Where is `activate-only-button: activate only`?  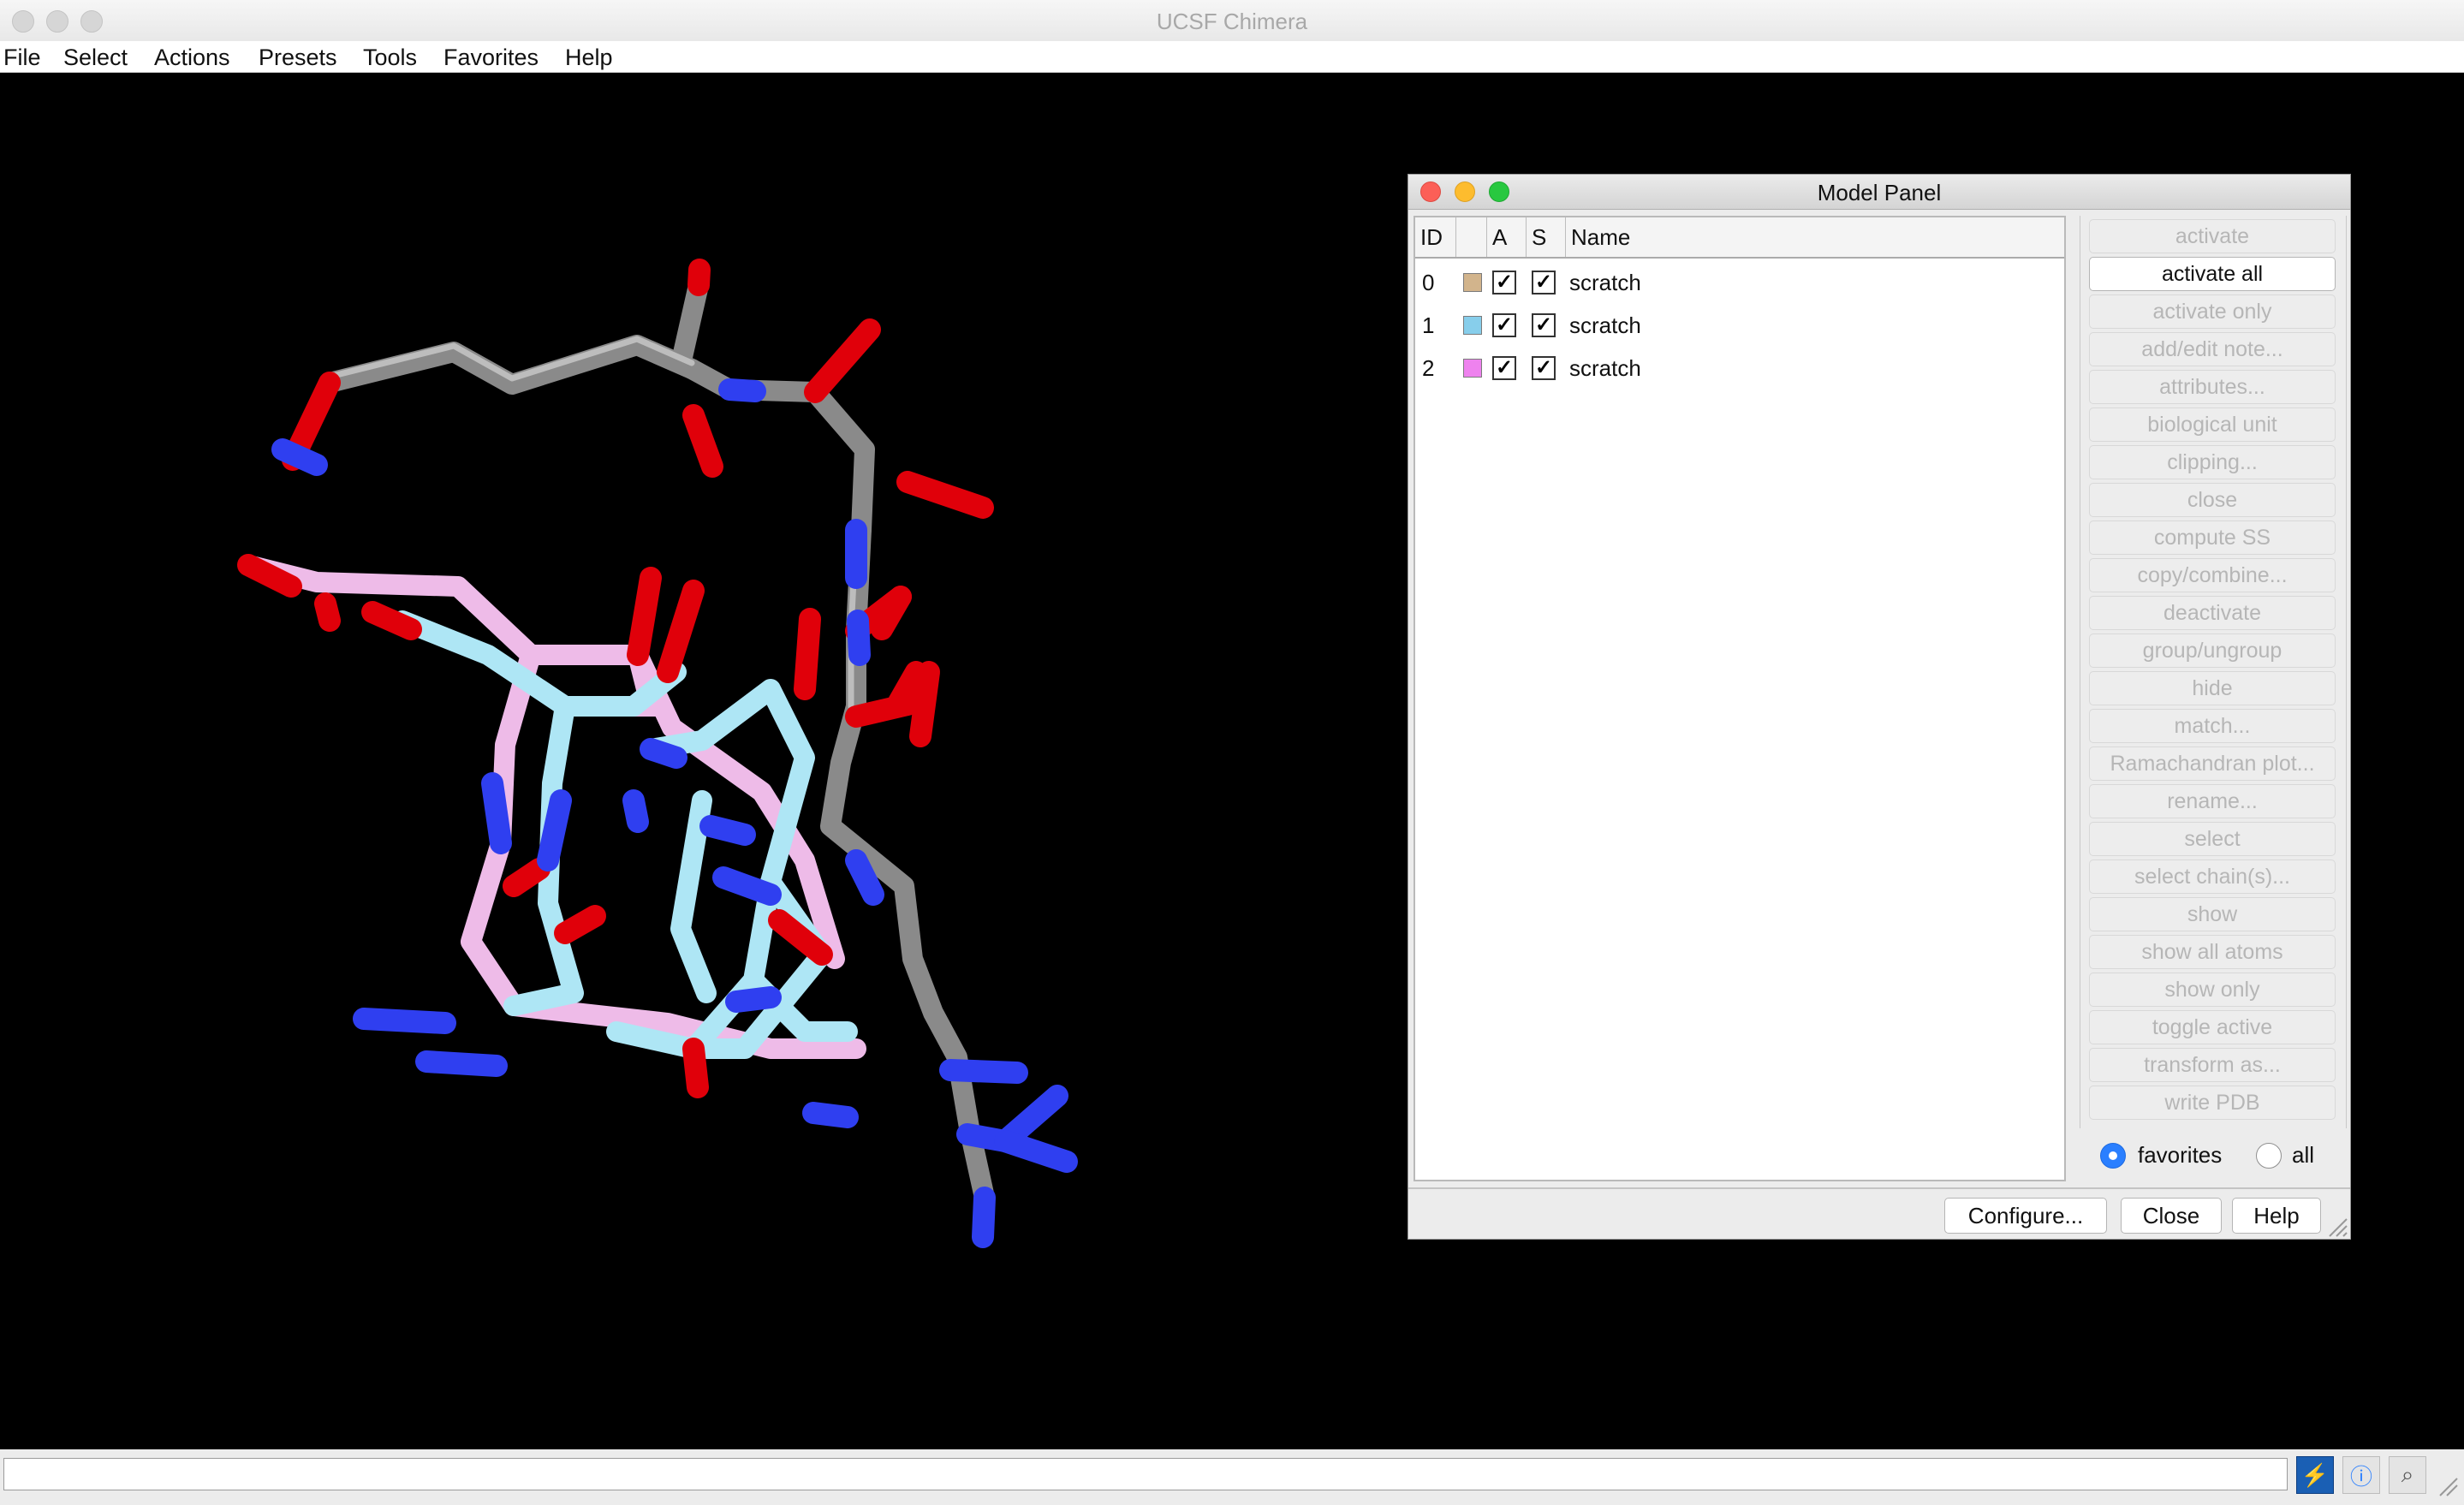
activate-only-button: activate only is located at coordinates (2212, 311).